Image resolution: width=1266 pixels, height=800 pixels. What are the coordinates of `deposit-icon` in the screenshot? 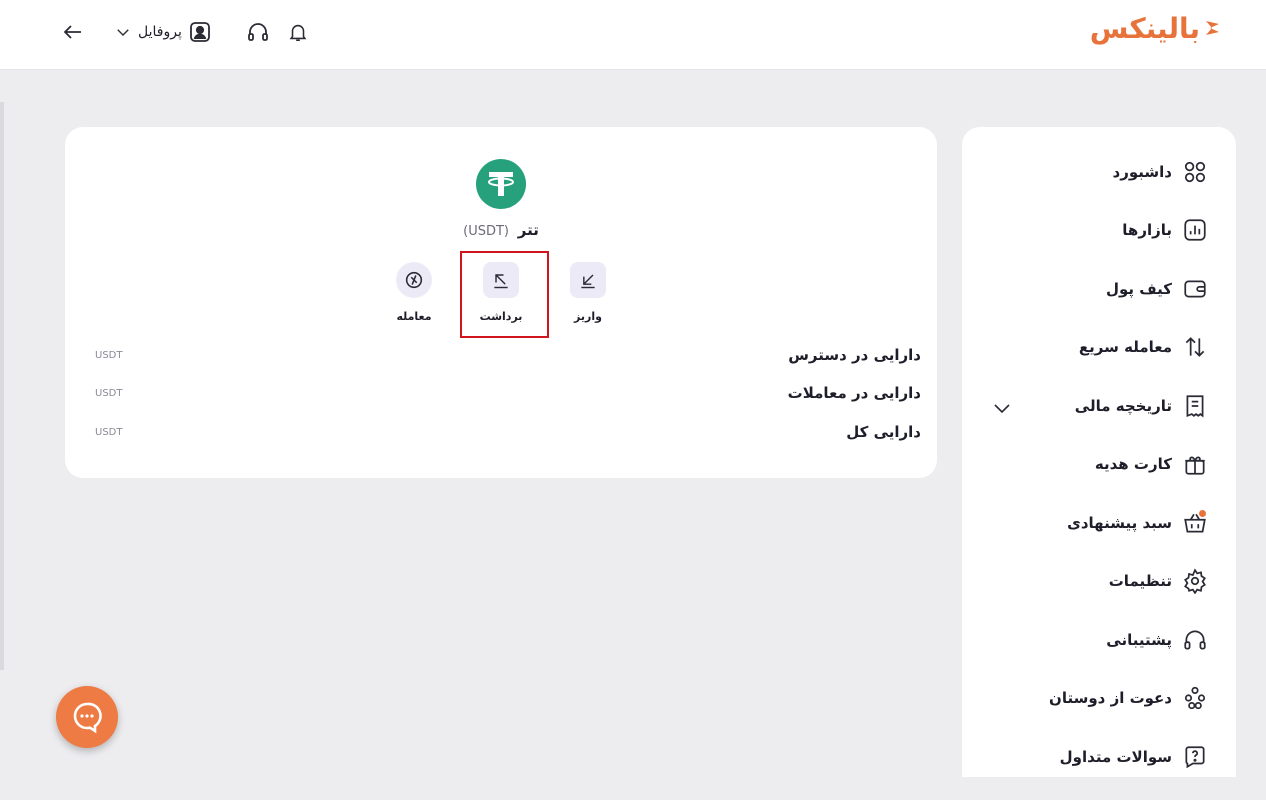 It's located at (588, 280).